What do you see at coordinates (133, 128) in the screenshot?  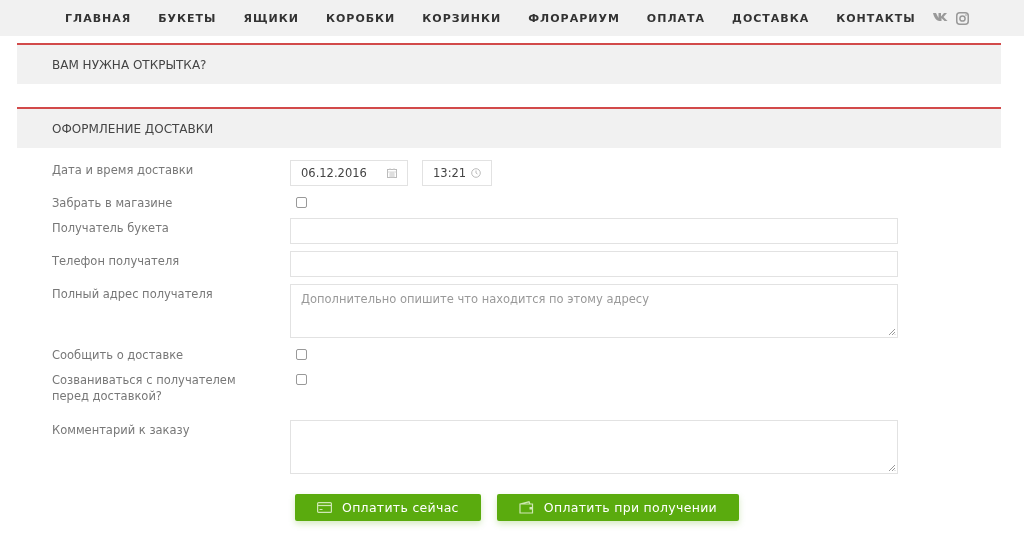 I see `section-title: ОФОРМЛЕНИЕ ДОСТАВКИ` at bounding box center [133, 128].